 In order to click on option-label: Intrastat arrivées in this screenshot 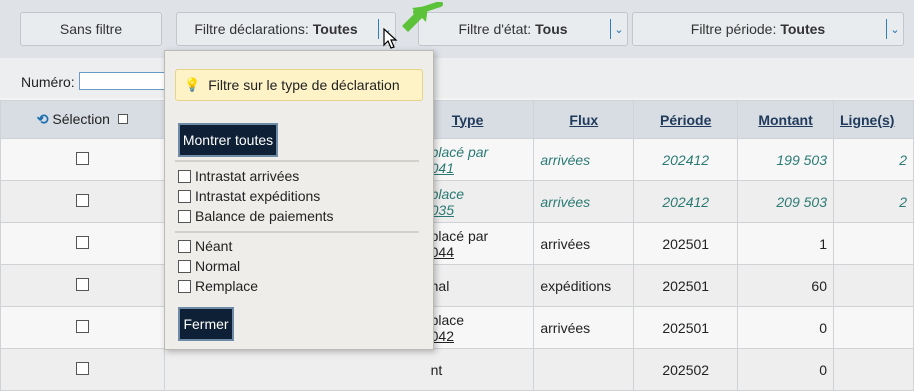, I will do `click(247, 176)`.